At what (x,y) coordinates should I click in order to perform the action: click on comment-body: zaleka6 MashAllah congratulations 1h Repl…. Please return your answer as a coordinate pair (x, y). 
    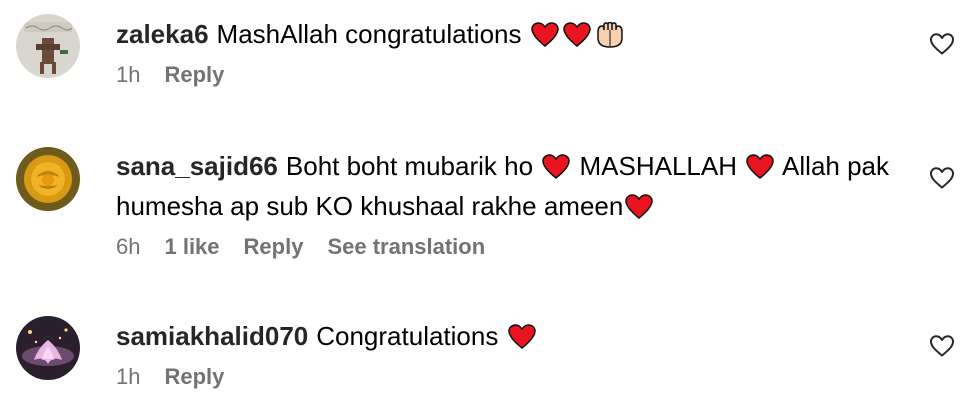
    Looking at the image, I should click on (511, 51).